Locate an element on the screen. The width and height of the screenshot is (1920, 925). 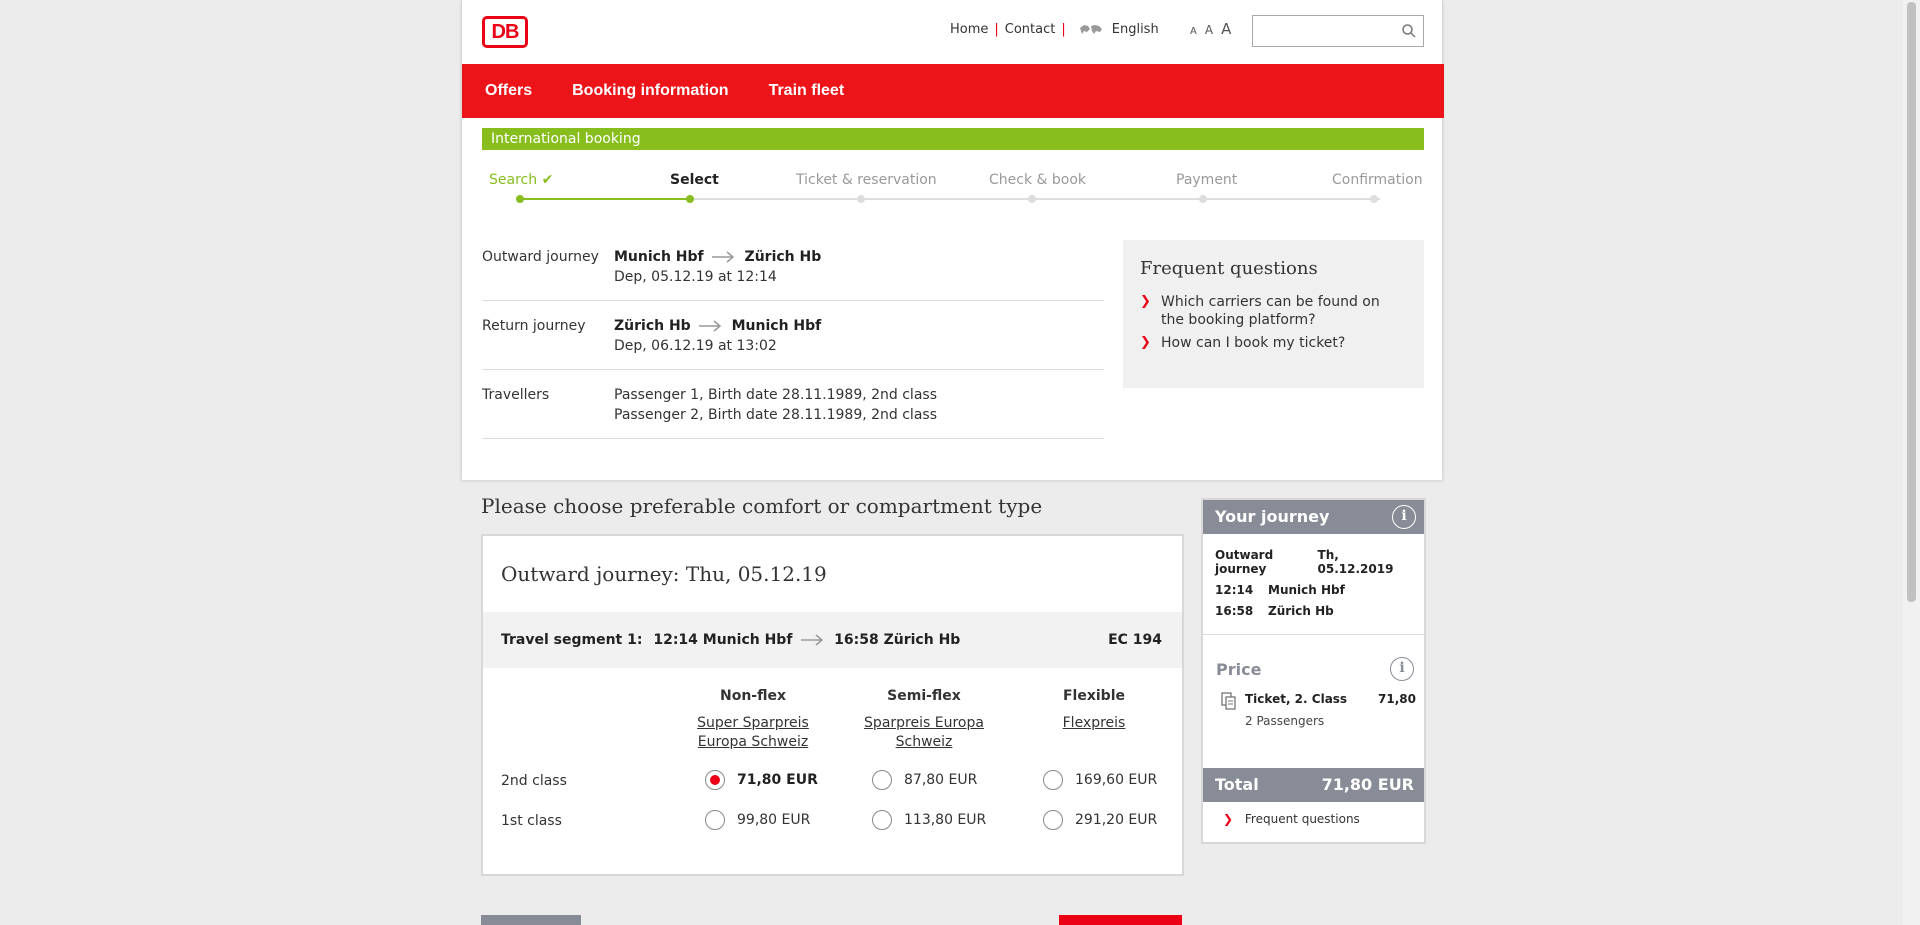
tariff-line: Sparpreis Europa is located at coordinates (924, 723).